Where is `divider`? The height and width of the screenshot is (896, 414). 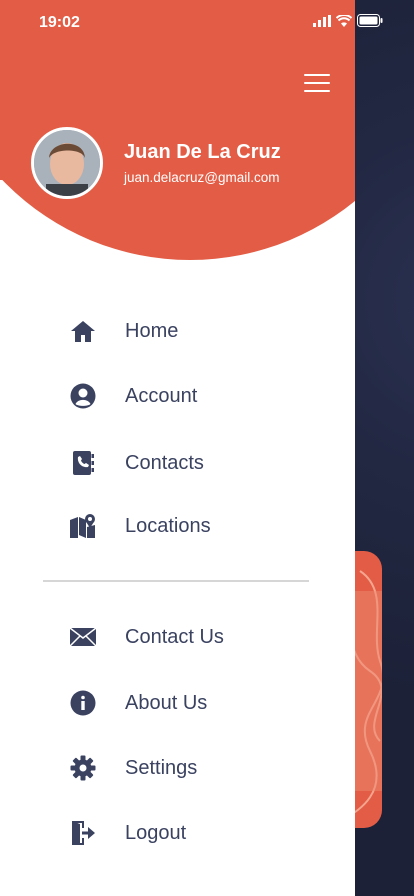
divider is located at coordinates (176, 581).